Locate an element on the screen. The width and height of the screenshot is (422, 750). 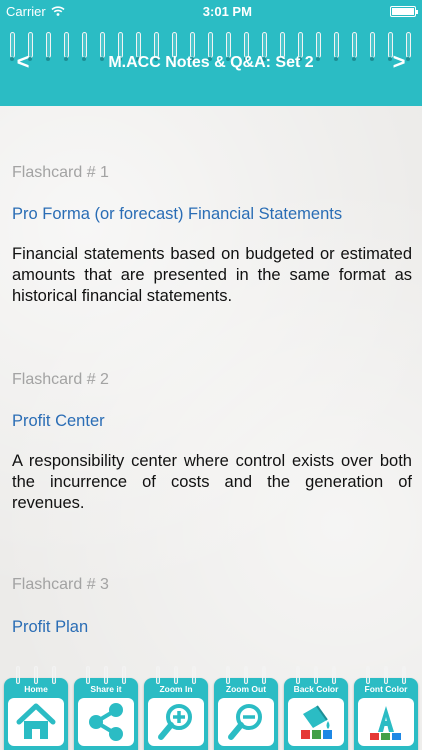
flashcard-term: Profit Plan is located at coordinates (50, 627).